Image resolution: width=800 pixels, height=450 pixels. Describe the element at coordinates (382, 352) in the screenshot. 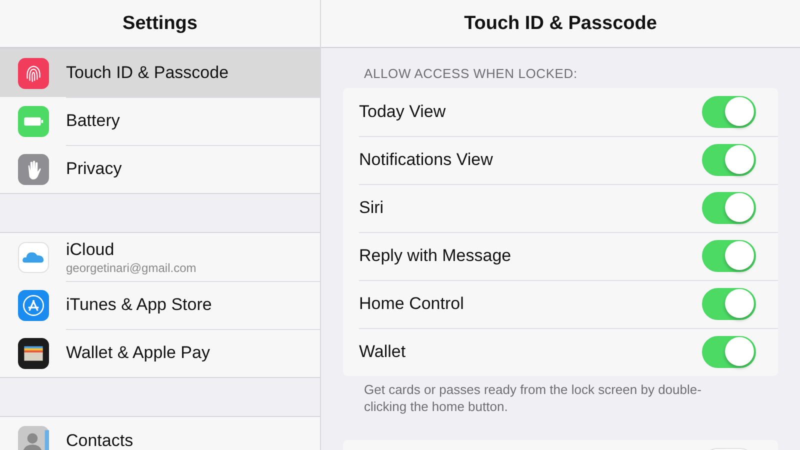

I see `setting-label: Wallet` at that location.